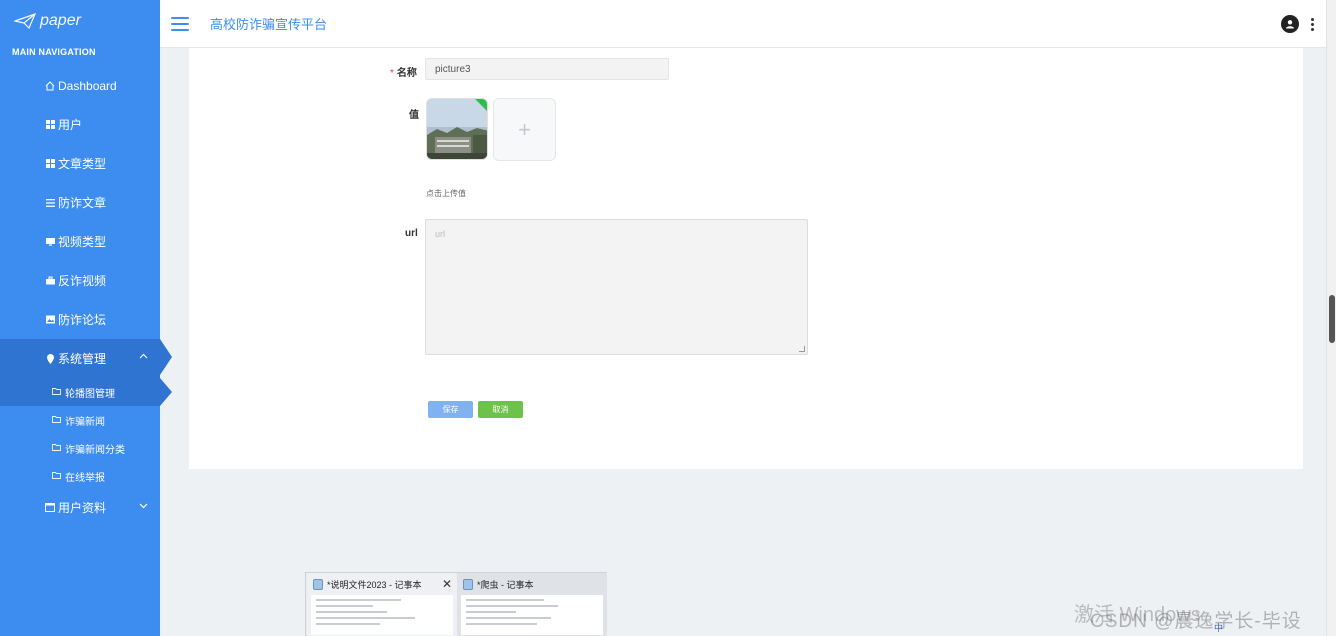 Image resolution: width=1336 pixels, height=636 pixels. I want to click on sidebar-subitem-carousel: 轮播图管理, so click(86, 392).